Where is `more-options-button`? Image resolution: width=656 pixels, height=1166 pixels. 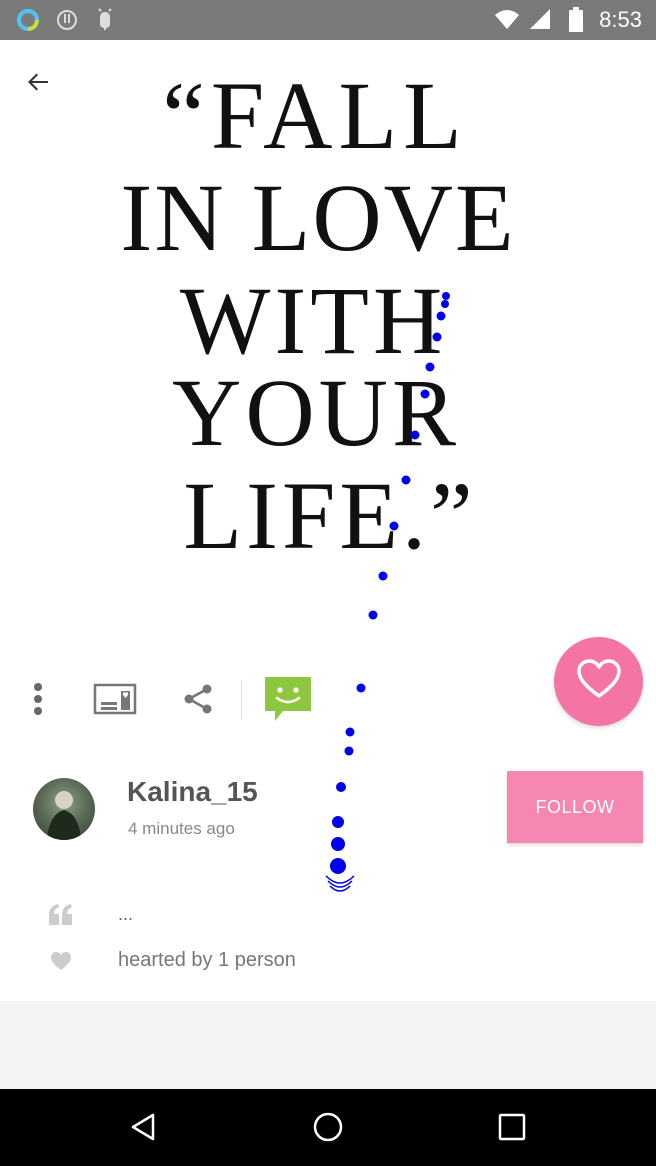
more-options-button is located at coordinates (38, 701).